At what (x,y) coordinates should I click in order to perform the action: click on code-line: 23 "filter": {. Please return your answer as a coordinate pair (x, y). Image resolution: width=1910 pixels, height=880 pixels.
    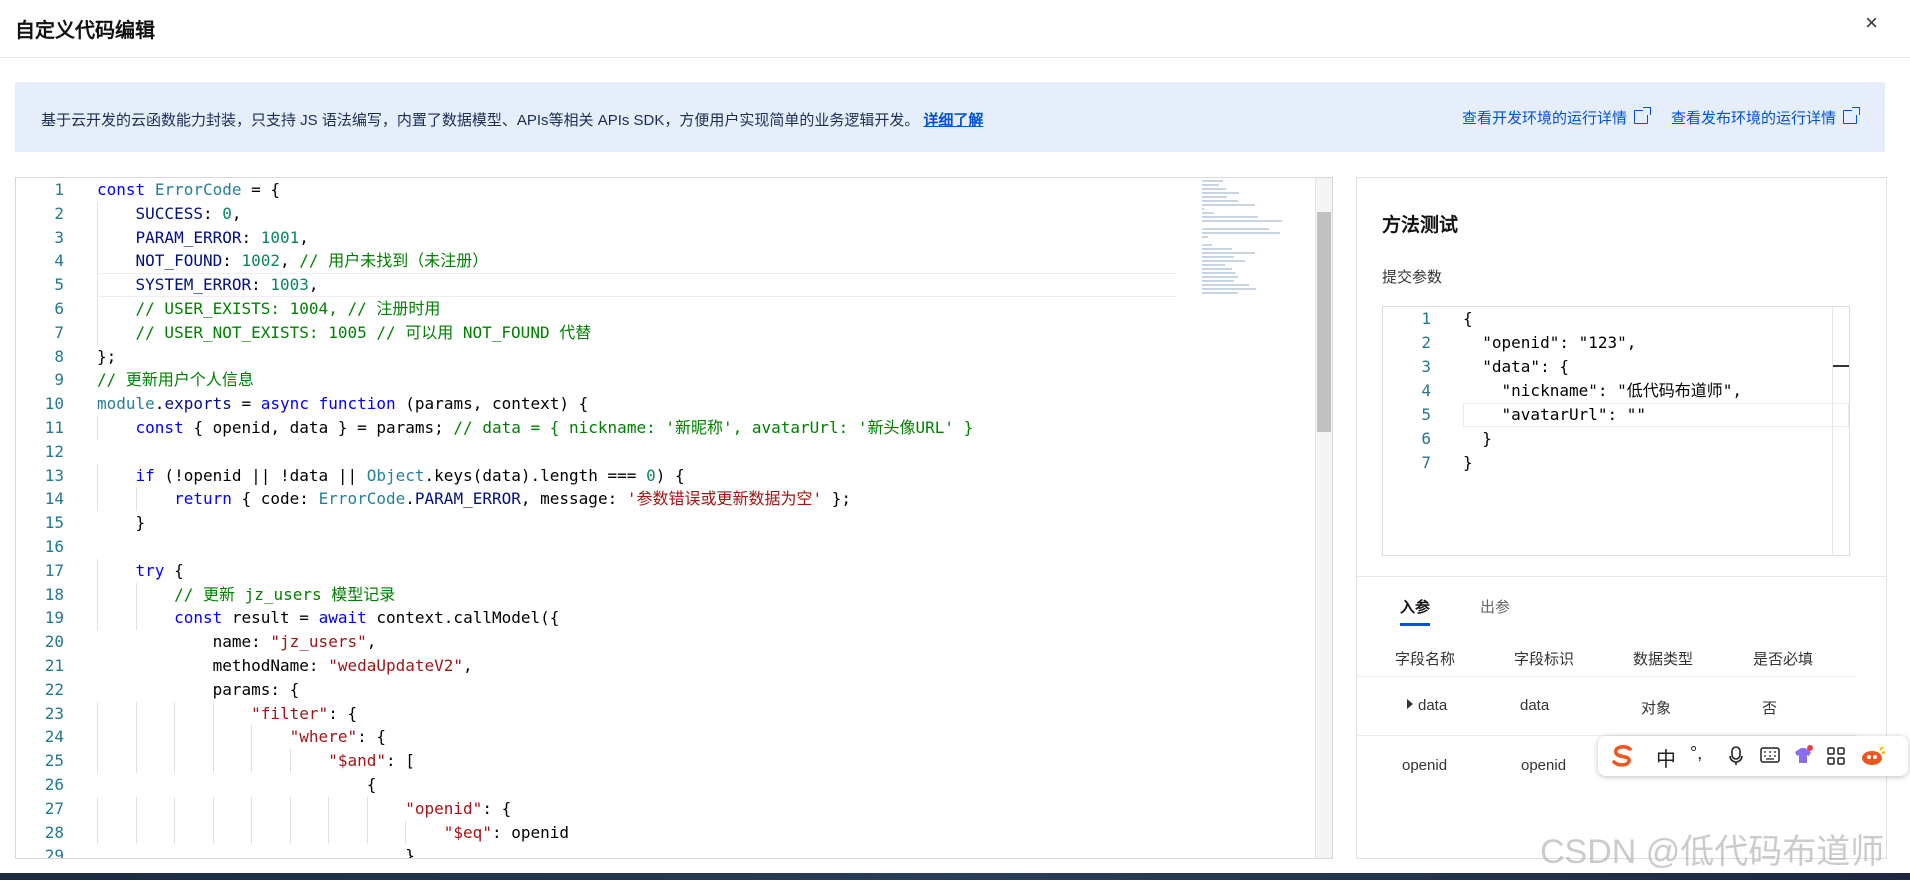
    Looking at the image, I should click on (661, 713).